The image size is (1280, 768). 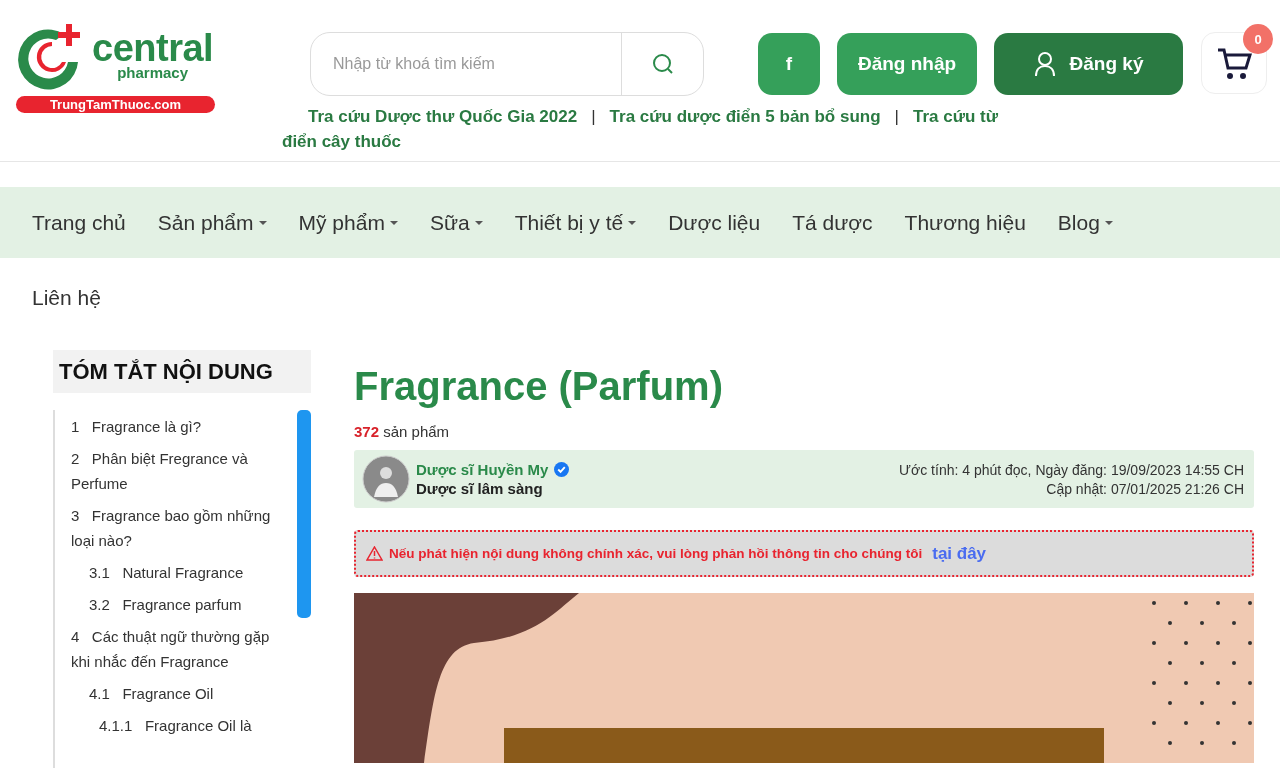 What do you see at coordinates (176, 649) in the screenshot?
I see `toc-item: 4 Các thuật ngữ thường gặp khi nhắc đến Fragrance` at bounding box center [176, 649].